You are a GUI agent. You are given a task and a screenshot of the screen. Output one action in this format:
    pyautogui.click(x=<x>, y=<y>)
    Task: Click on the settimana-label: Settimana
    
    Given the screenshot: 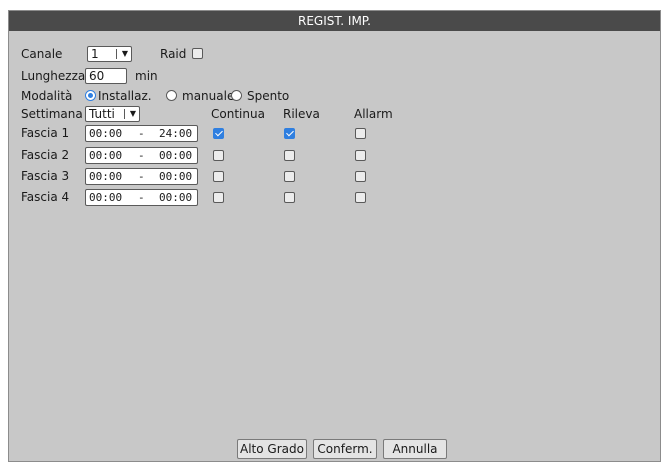 What is the action you would take?
    pyautogui.click(x=52, y=114)
    